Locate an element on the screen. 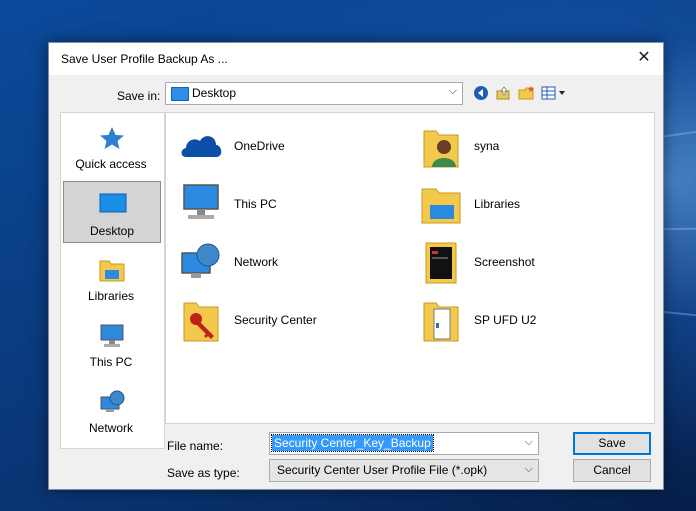 This screenshot has width=696, height=511. file-item-label: This PC is located at coordinates (255, 204).